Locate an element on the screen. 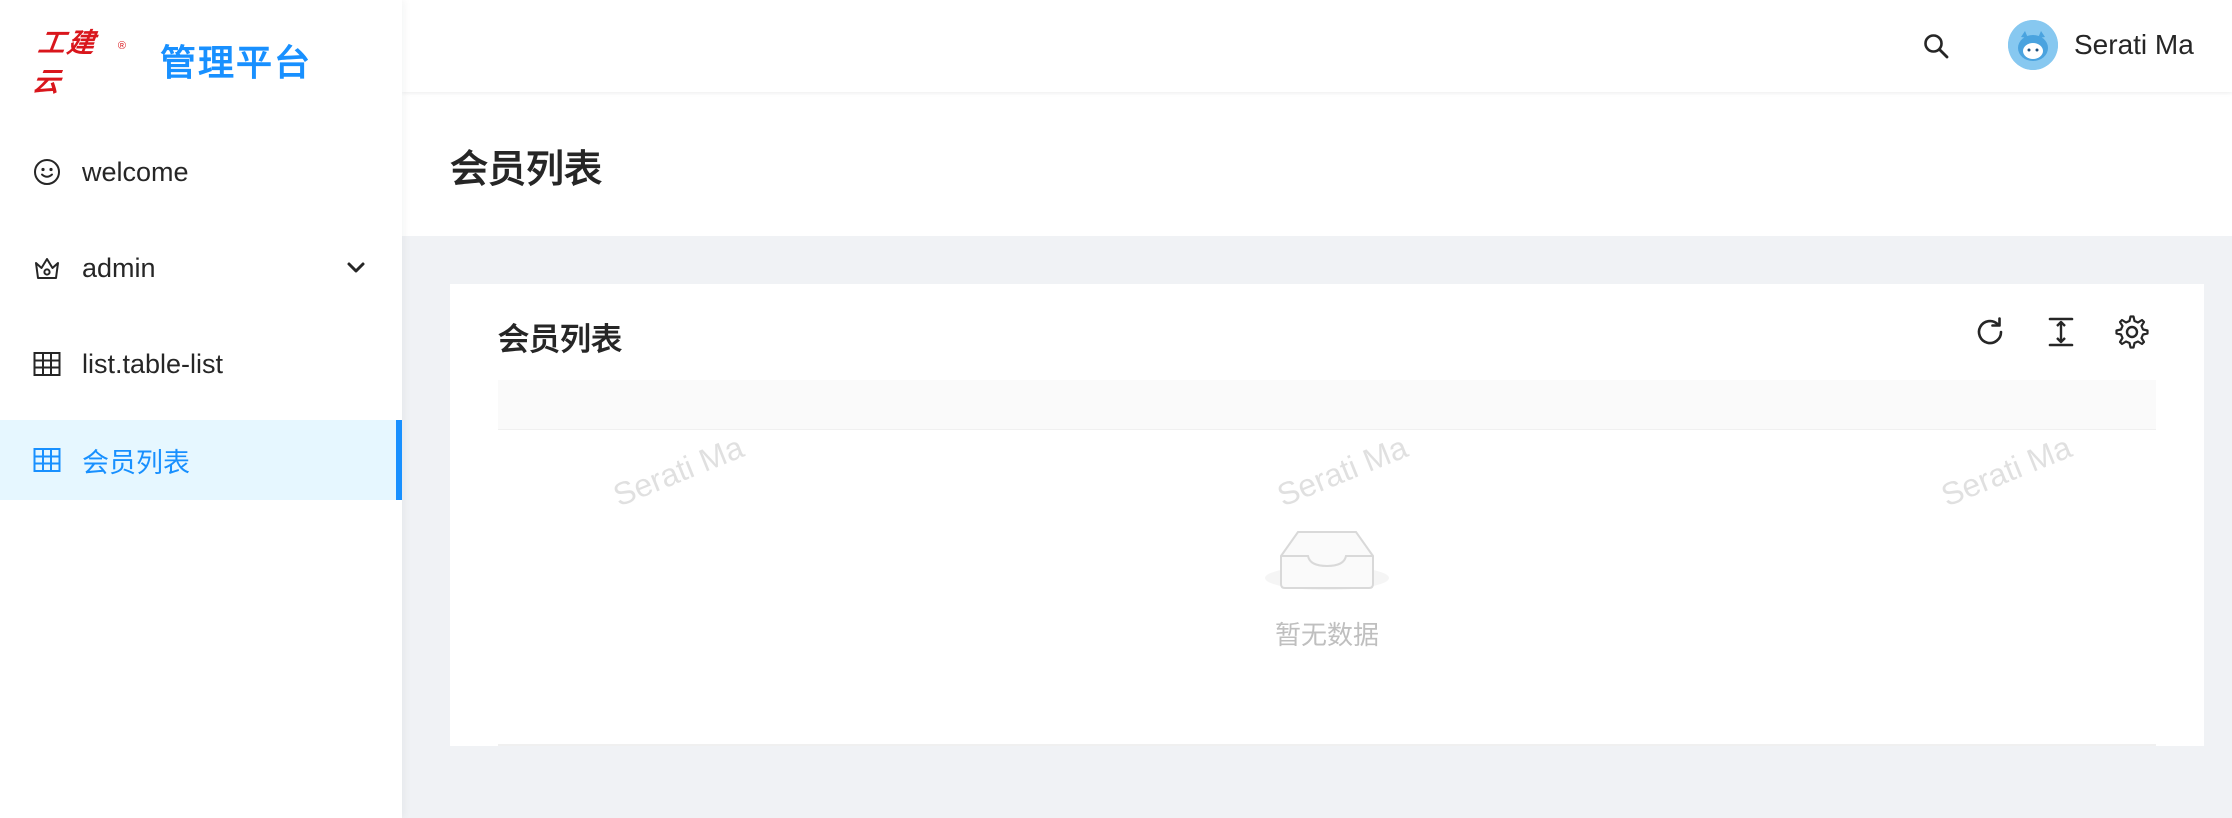 The width and height of the screenshot is (2232, 818). smile-icon is located at coordinates (47, 172).